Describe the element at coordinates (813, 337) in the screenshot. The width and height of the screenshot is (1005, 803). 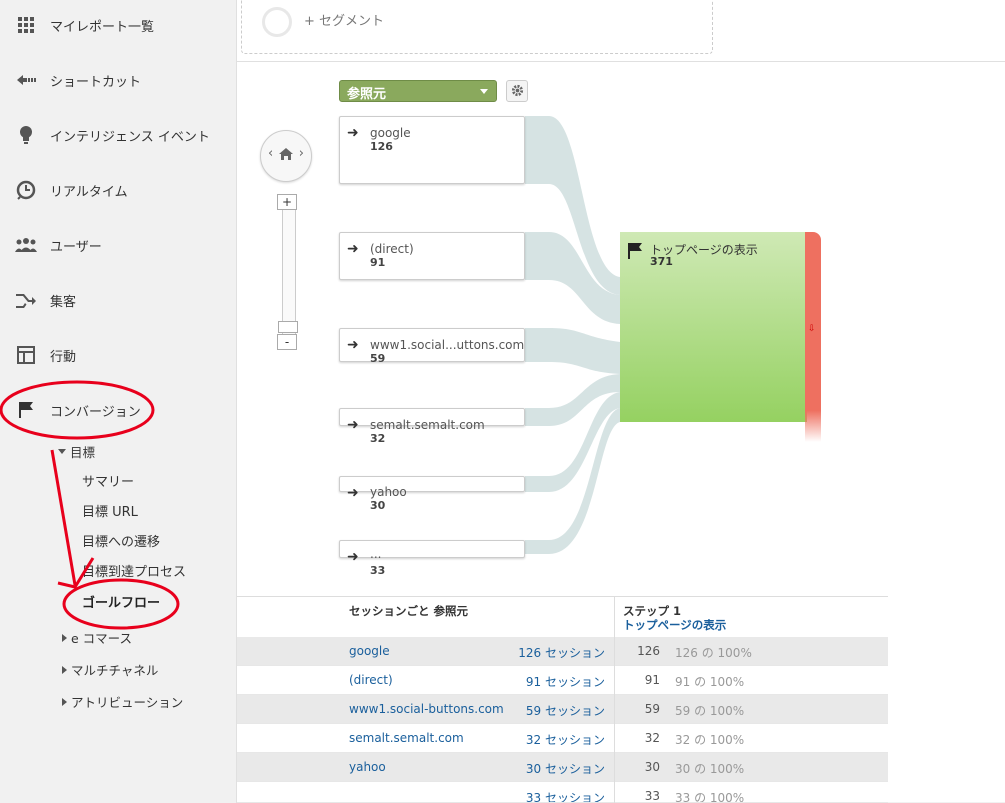
I see `drop-off-bar: ⇩` at that location.